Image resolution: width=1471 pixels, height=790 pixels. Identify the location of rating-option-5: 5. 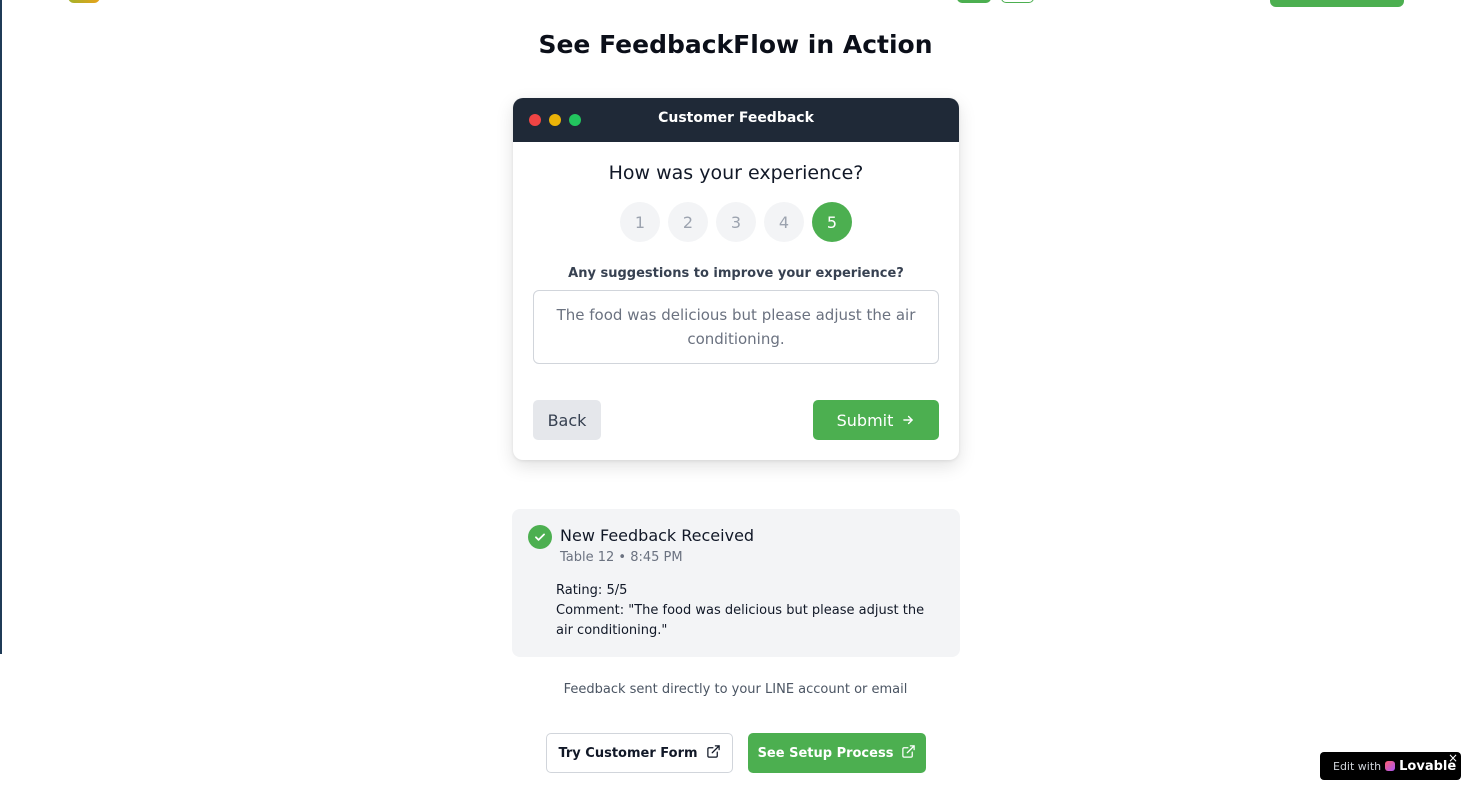
(832, 222).